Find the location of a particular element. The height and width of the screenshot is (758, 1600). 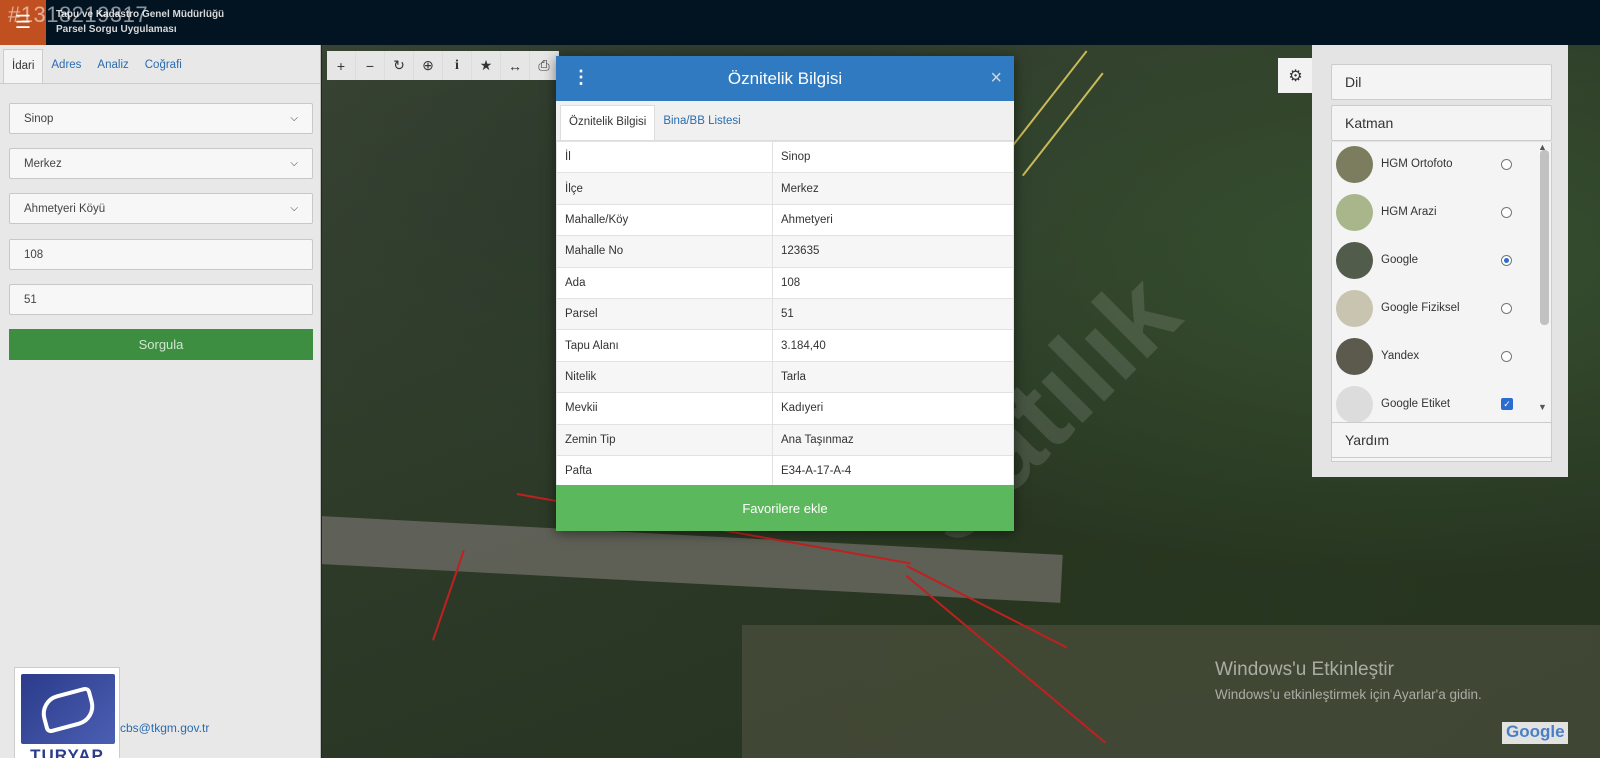

layer-item-hgm-arazi: HGM Arazi is located at coordinates (1436, 212).